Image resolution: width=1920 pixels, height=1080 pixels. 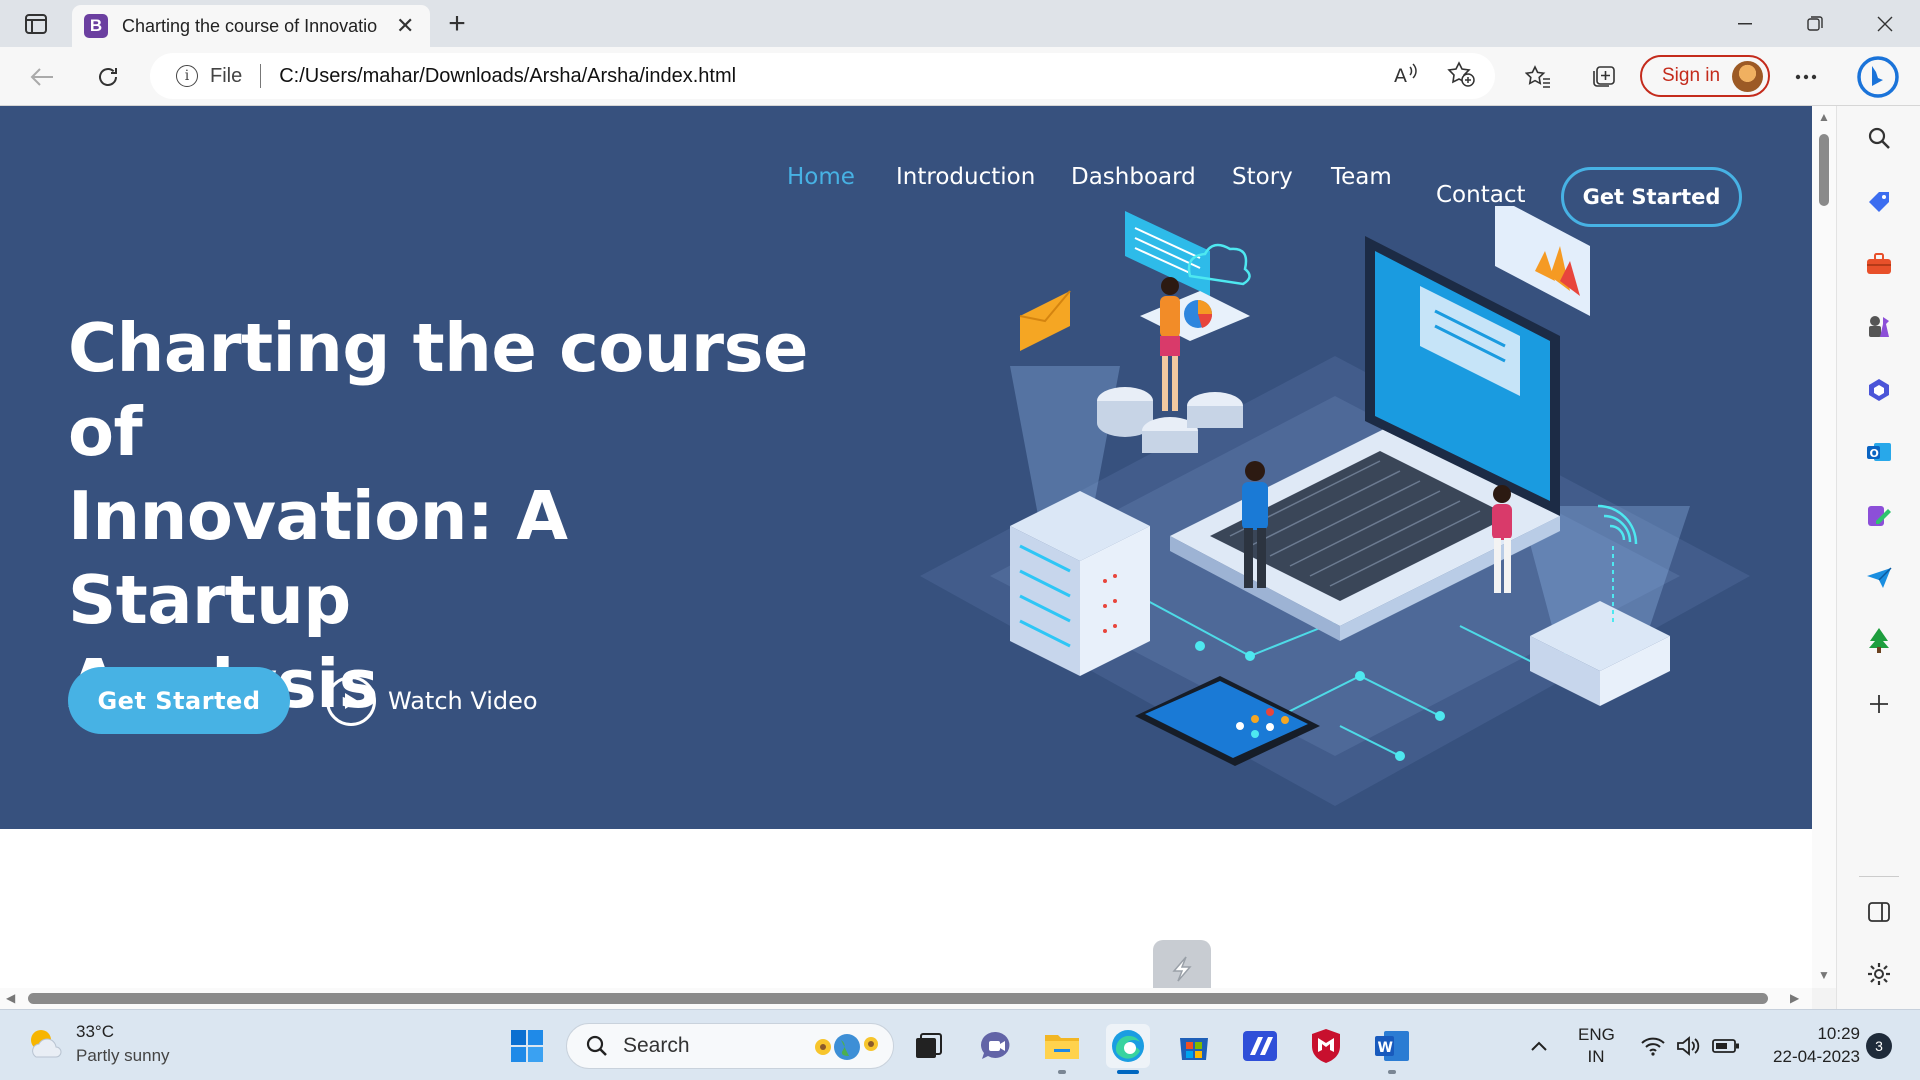 I want to click on nav-link-contact: Contact, so click(x=1480, y=195).